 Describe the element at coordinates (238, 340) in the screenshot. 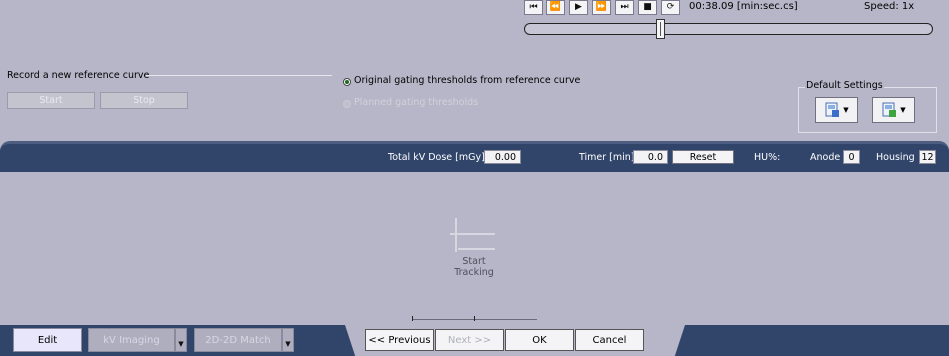

I see `tab-2d-2d-match: 2D-2D Match` at that location.